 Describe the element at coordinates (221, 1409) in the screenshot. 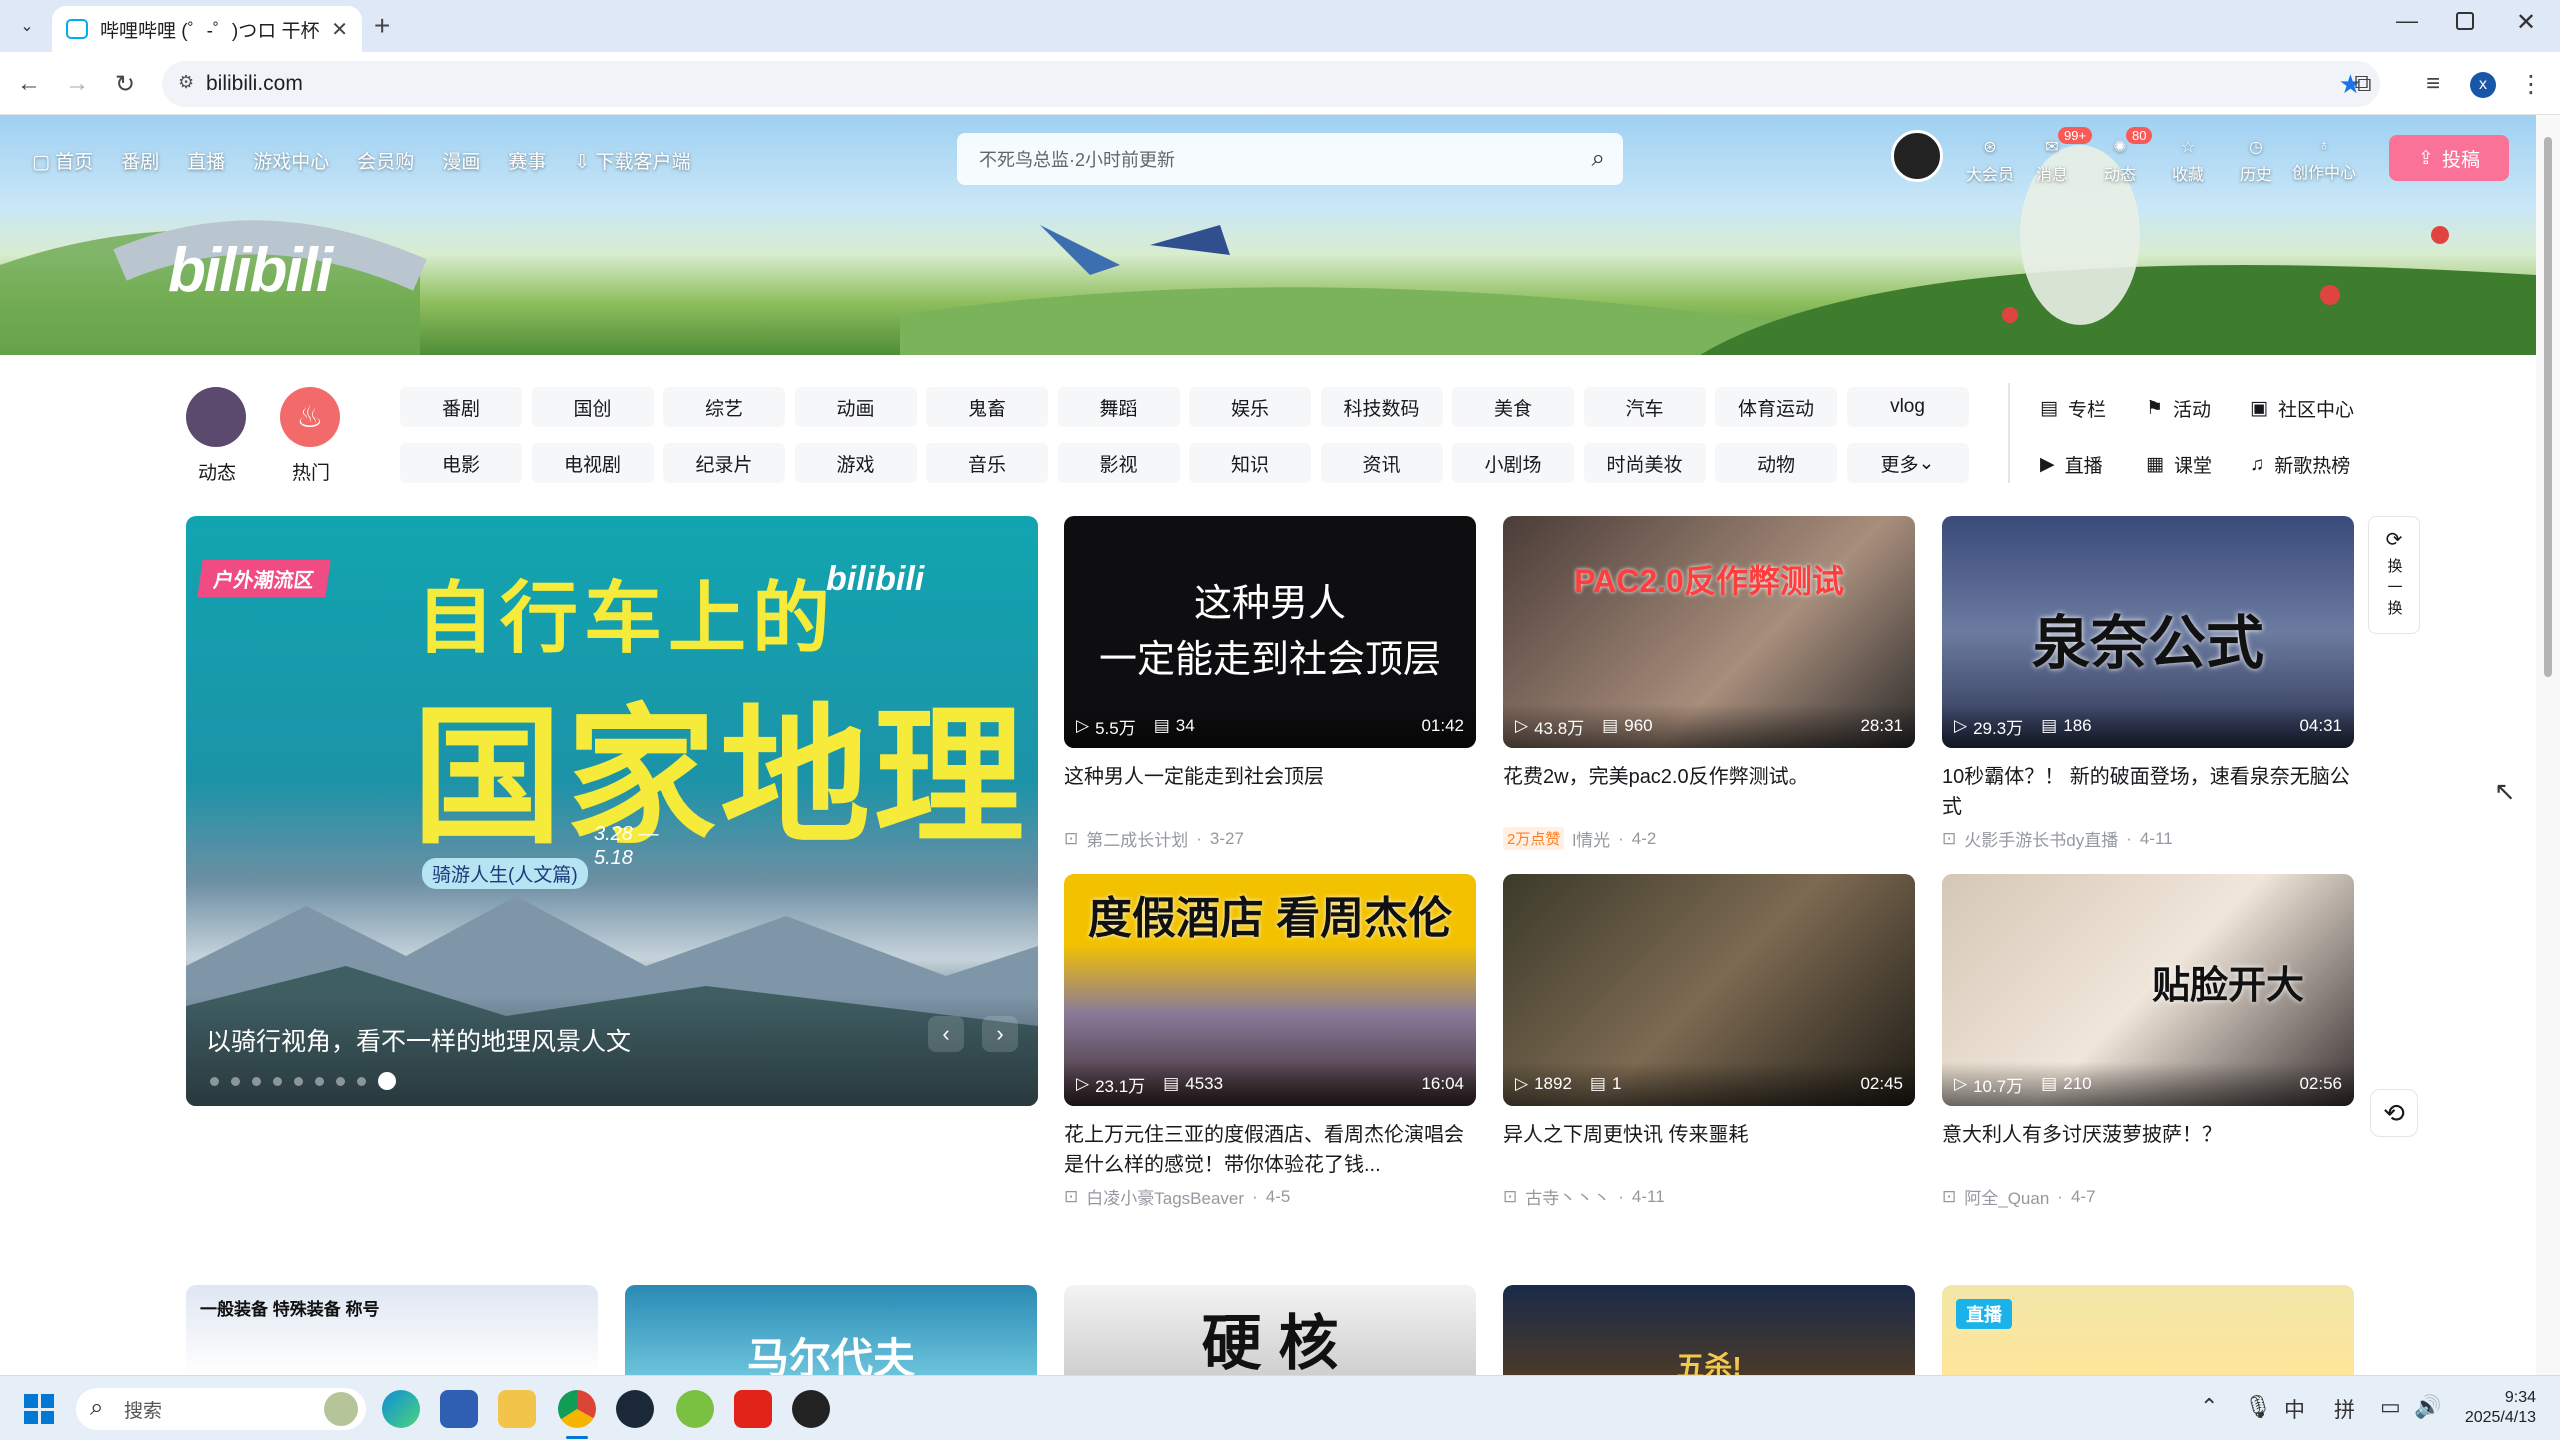

I see `taskbar-search: ⌕ 搜索` at that location.